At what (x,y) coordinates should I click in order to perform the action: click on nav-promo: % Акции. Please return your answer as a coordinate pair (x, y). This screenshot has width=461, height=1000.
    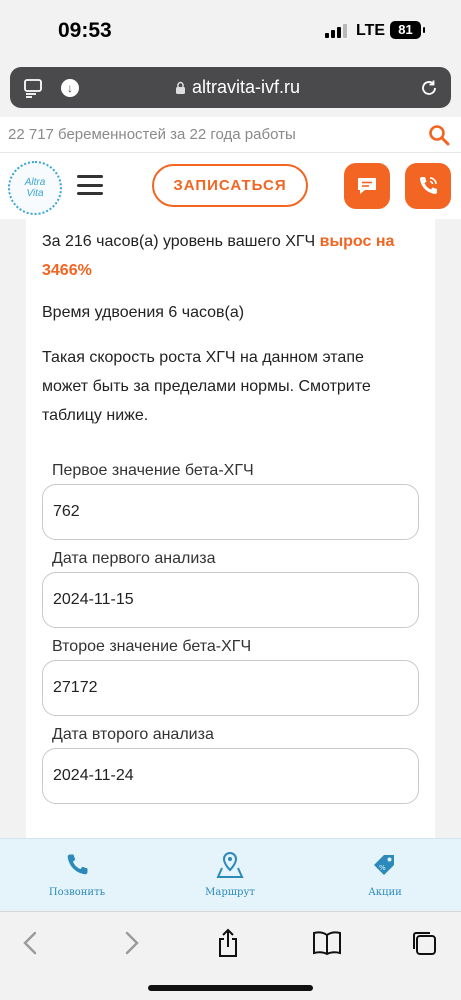
    Looking at the image, I should click on (385, 874).